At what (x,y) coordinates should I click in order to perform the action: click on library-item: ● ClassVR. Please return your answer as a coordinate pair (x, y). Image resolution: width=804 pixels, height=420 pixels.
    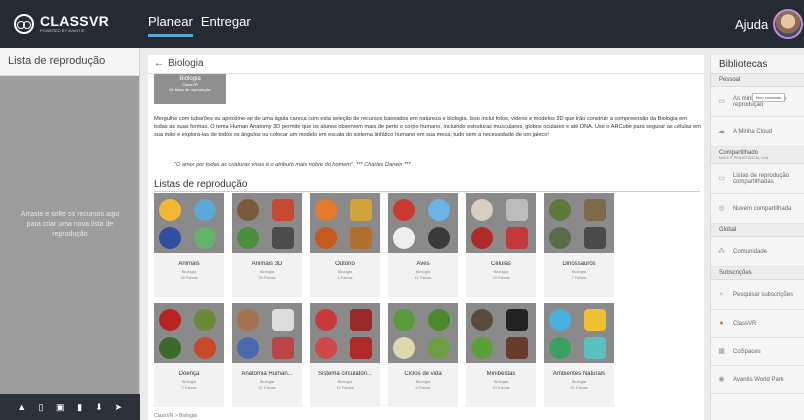
    Looking at the image, I should click on (757, 324).